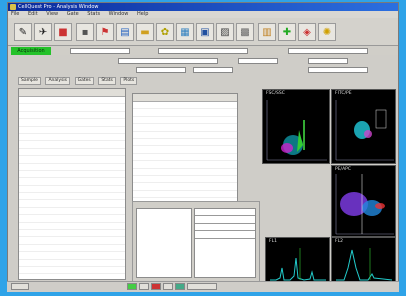 This screenshot has height=296, width=406. I want to click on plot-title: FL1, so click(273, 241).